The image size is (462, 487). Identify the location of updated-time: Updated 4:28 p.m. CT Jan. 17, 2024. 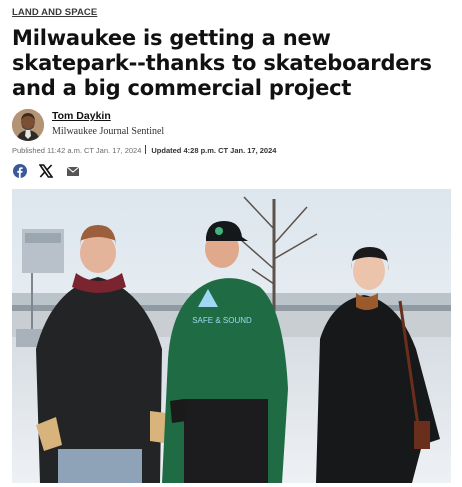
(214, 150).